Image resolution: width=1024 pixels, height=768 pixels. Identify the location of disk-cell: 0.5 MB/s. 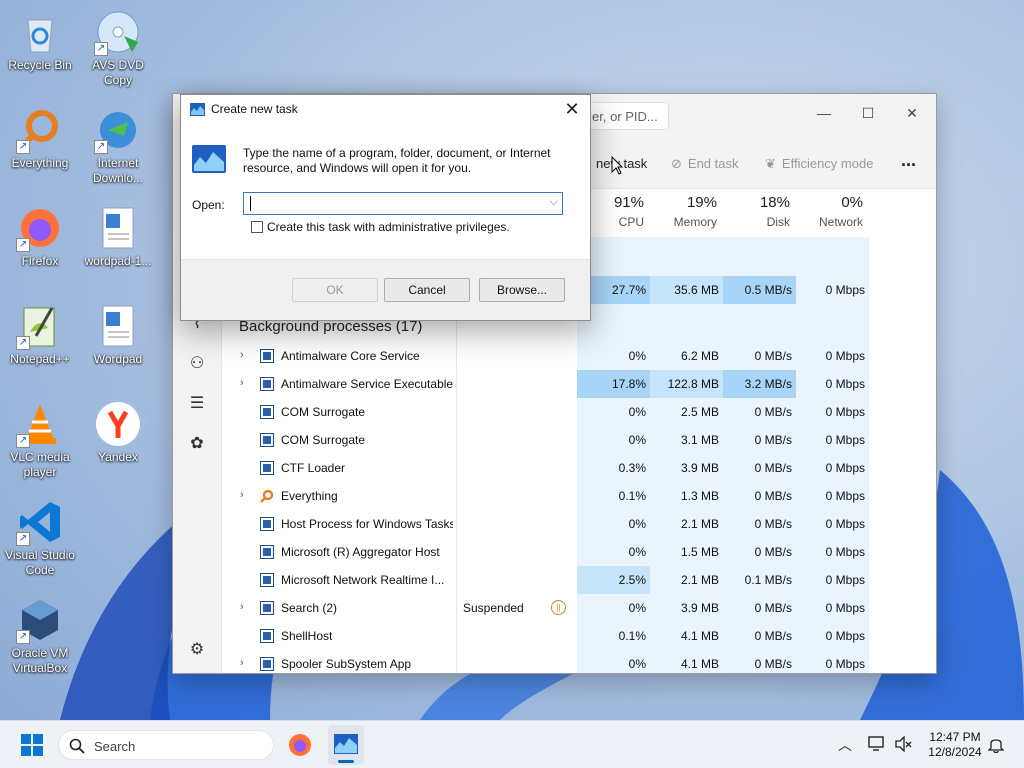
(759, 290).